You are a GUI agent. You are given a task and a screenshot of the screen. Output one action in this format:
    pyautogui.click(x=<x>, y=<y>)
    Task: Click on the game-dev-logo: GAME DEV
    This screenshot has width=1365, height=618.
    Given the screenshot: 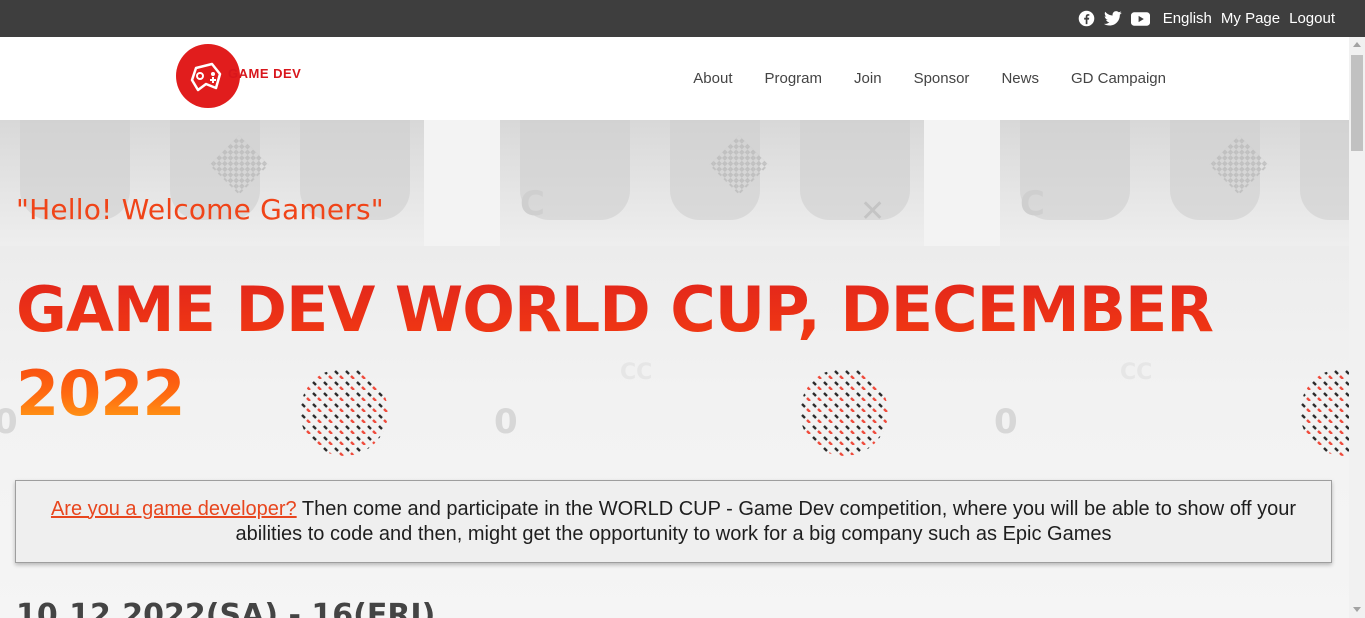 What is the action you would take?
    pyautogui.click(x=246, y=76)
    